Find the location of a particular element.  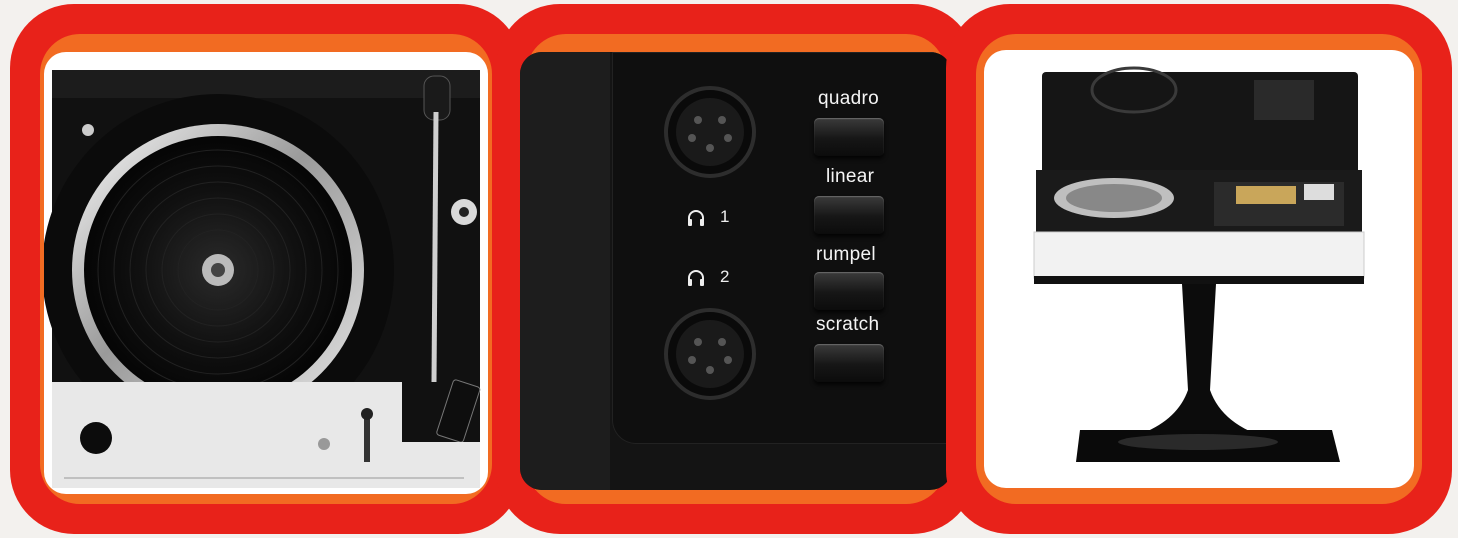

rumpel-button is located at coordinates (849, 291).